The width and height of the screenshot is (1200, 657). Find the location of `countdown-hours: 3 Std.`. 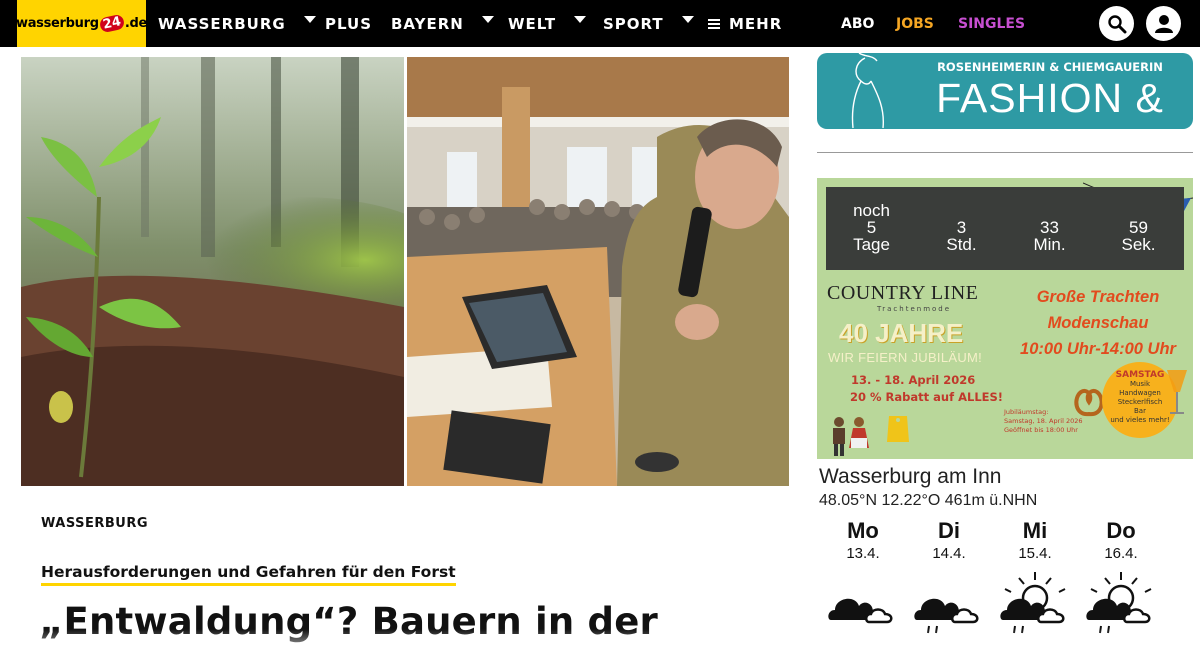

countdown-hours: 3 Std. is located at coordinates (961, 236).